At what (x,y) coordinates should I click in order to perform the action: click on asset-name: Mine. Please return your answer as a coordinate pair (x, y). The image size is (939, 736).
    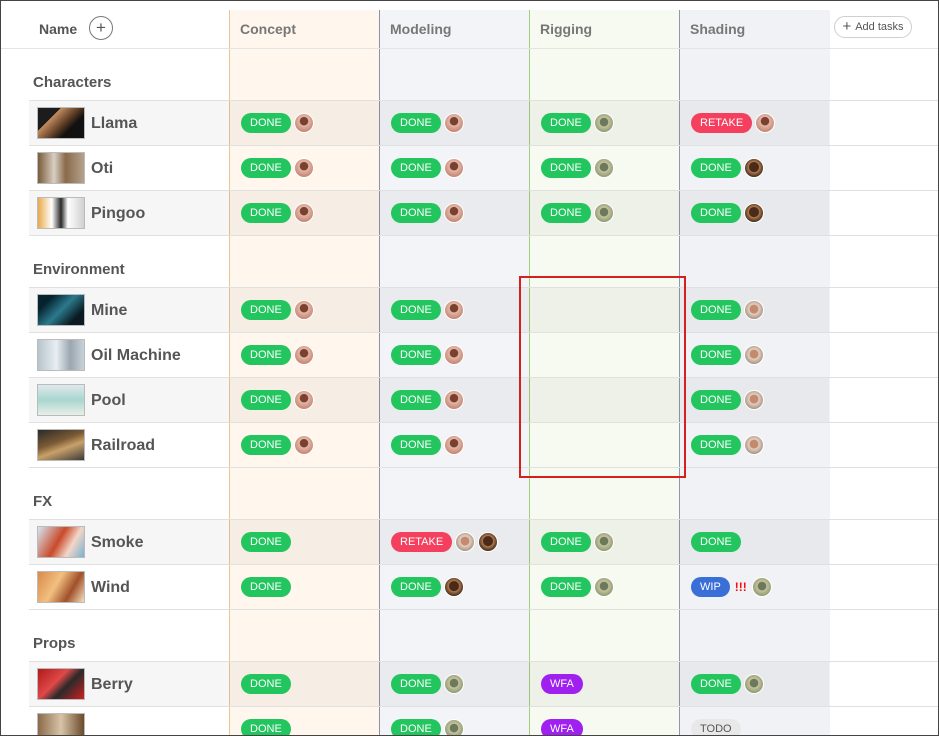
    Looking at the image, I should click on (109, 311).